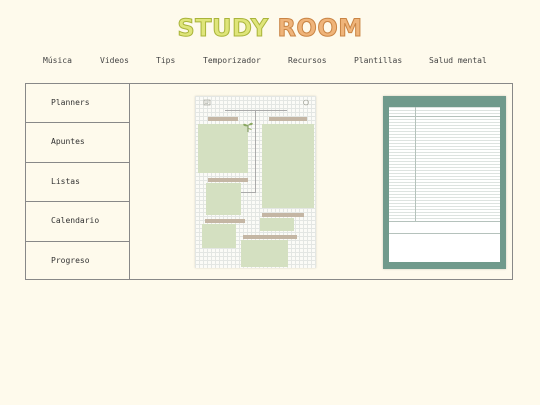  What do you see at coordinates (77, 261) in the screenshot?
I see `sidebar-item-progreso: Progreso` at bounding box center [77, 261].